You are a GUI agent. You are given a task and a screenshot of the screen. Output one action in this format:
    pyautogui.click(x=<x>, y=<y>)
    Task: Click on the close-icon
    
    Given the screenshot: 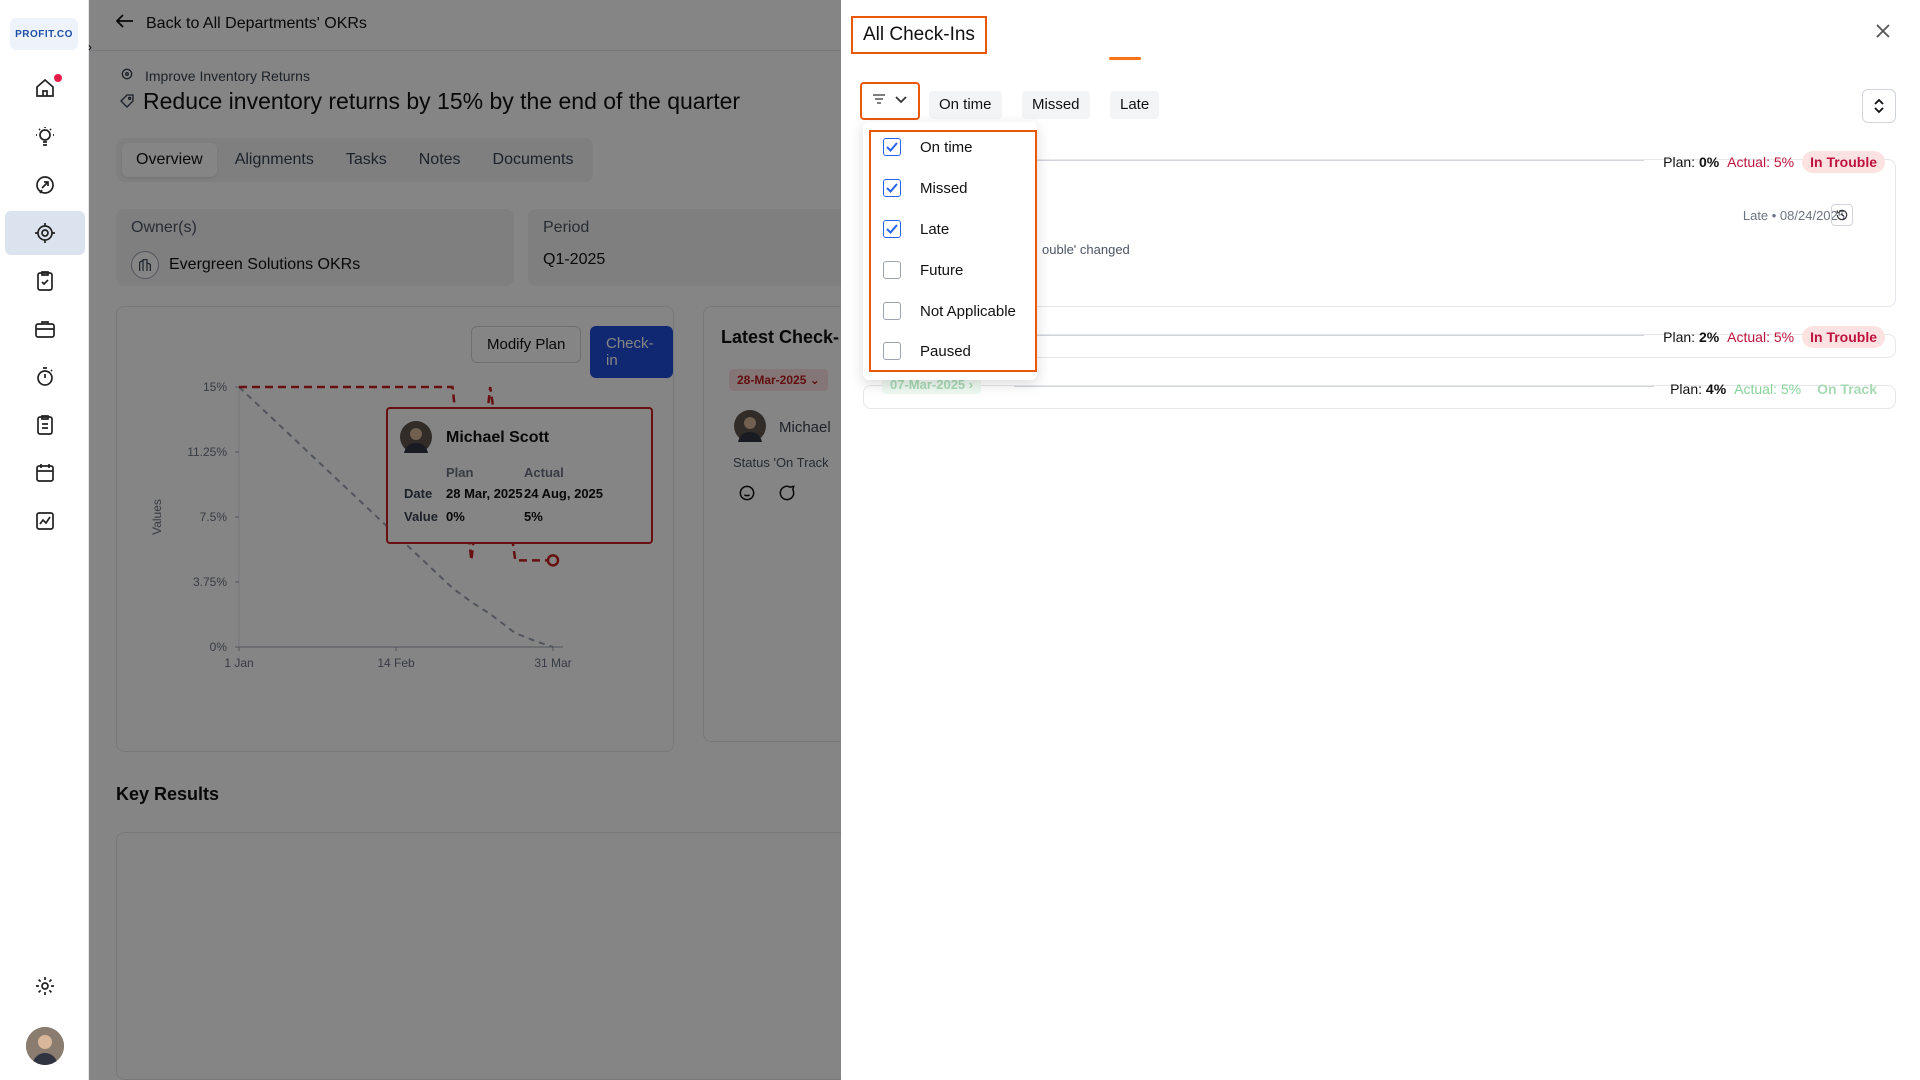 What is the action you would take?
    pyautogui.click(x=1883, y=31)
    